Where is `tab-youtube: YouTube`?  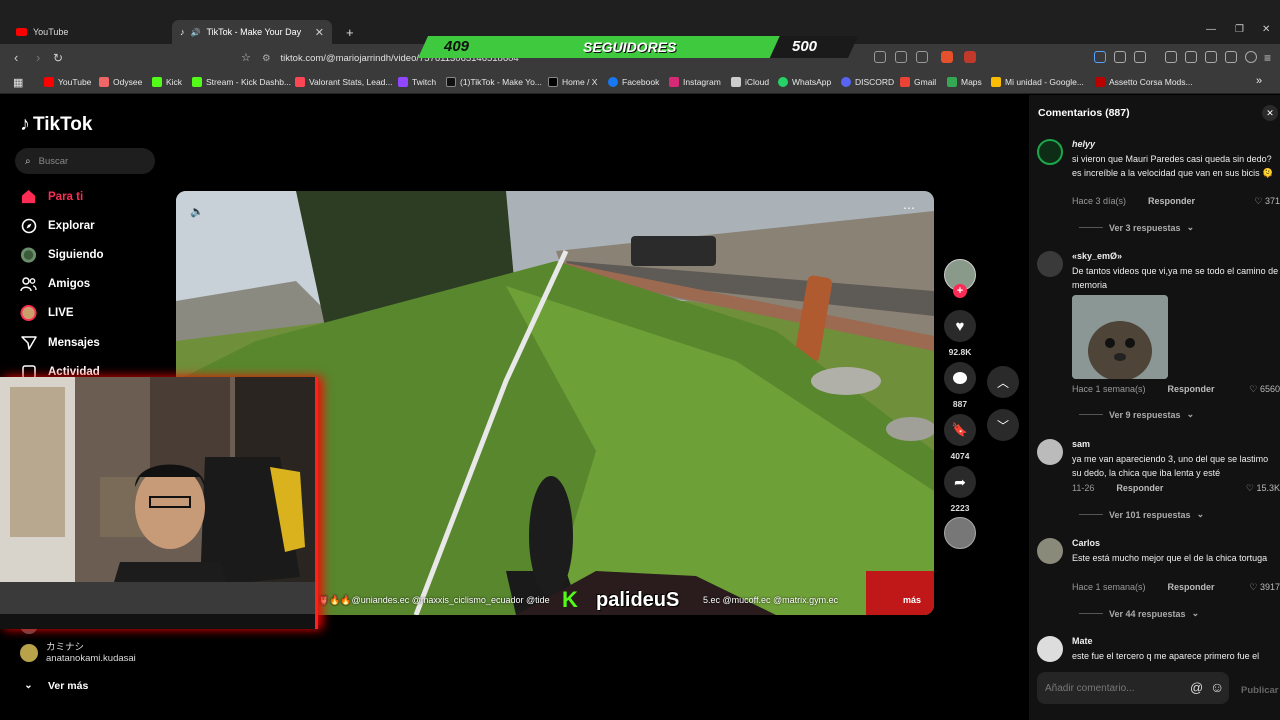 tab-youtube: YouTube is located at coordinates (88, 32).